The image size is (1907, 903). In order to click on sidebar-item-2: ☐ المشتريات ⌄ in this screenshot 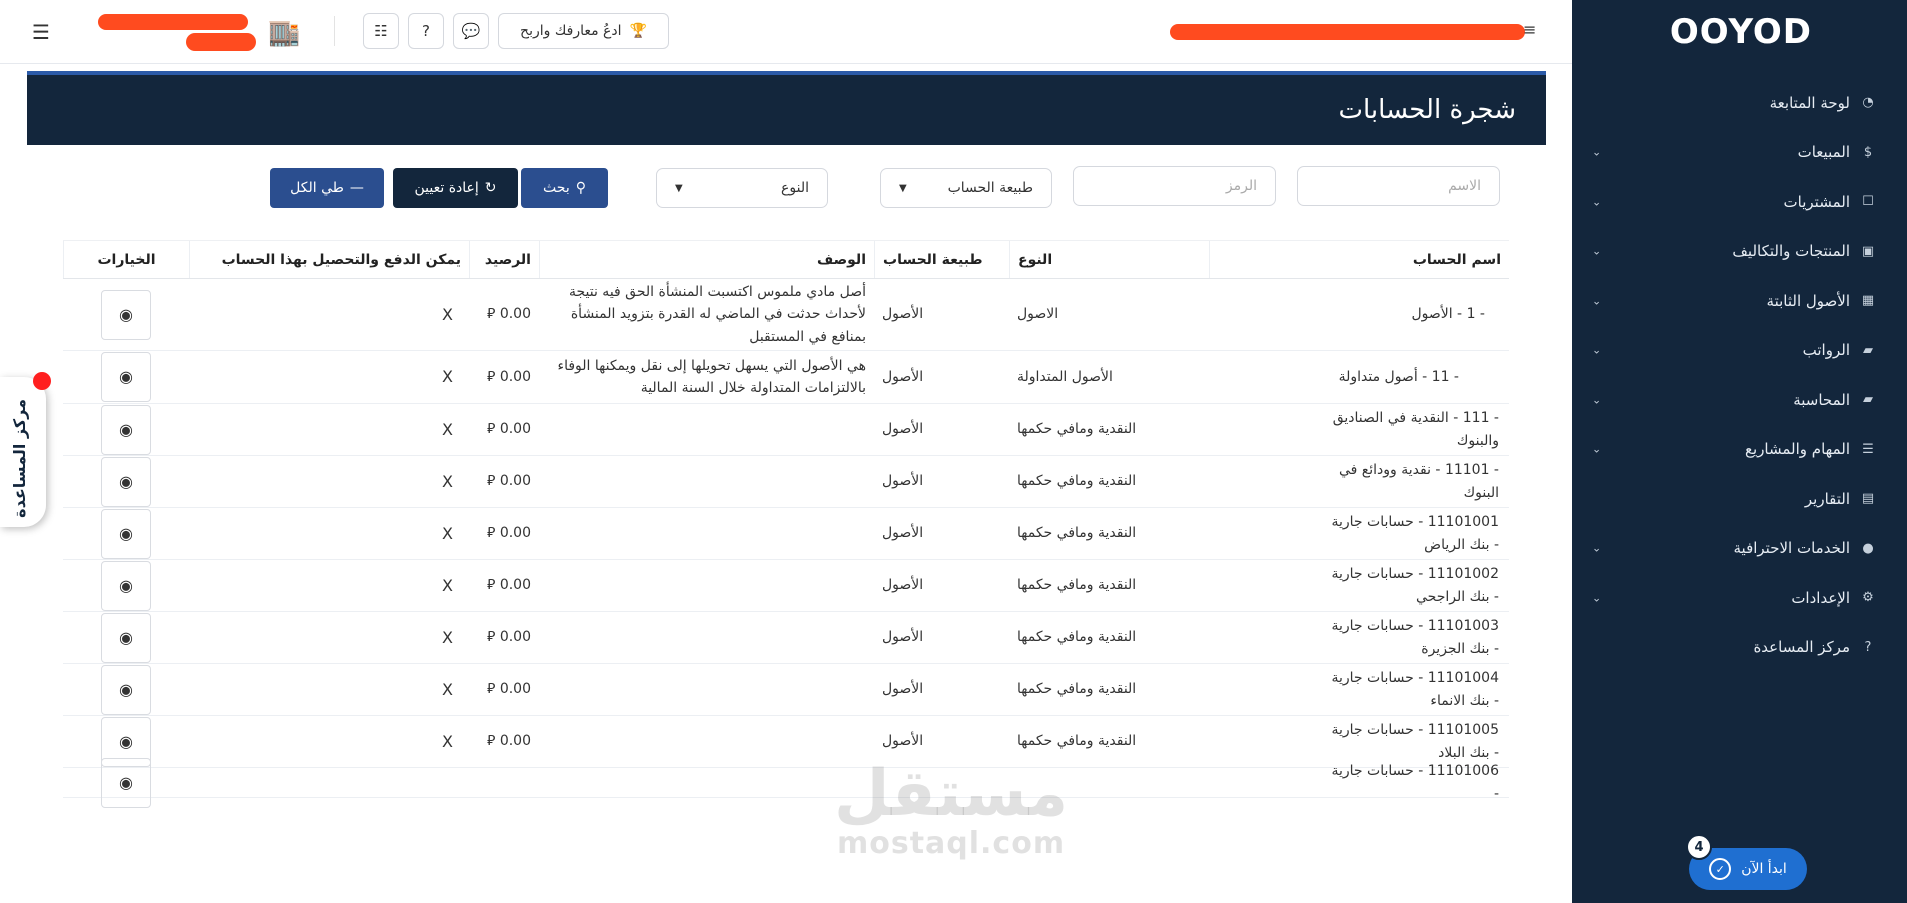, I will do `click(1739, 202)`.